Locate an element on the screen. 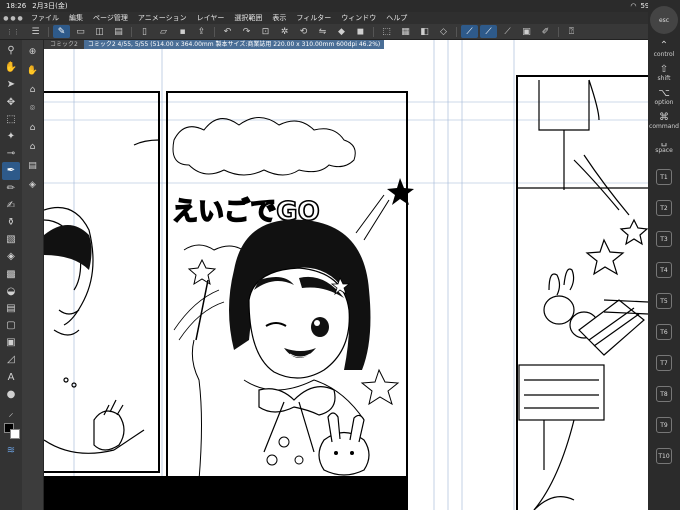 The width and height of the screenshot is (680, 510). menu-edit: 編集 is located at coordinates (76, 18).